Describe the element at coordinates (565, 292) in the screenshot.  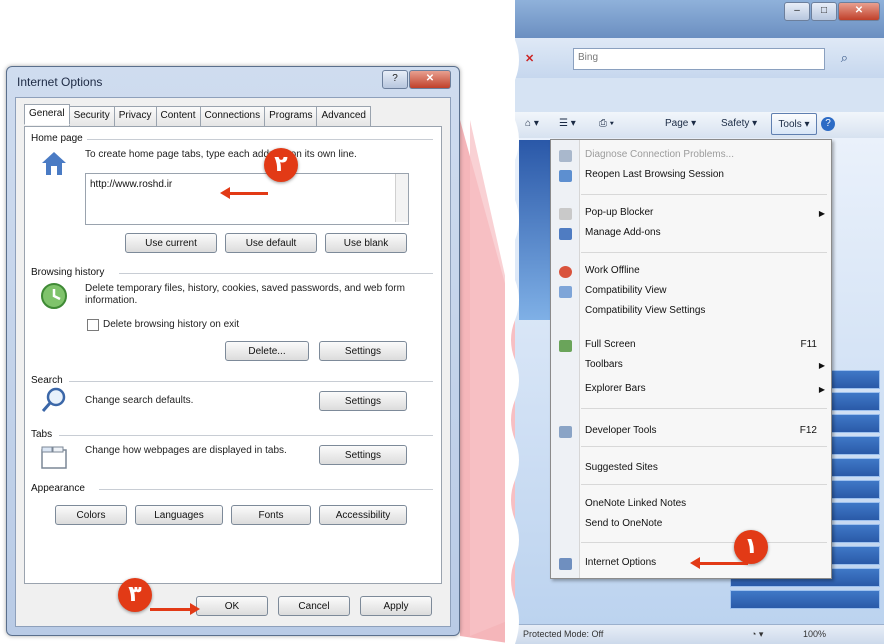
I see `compatibility-icon` at that location.